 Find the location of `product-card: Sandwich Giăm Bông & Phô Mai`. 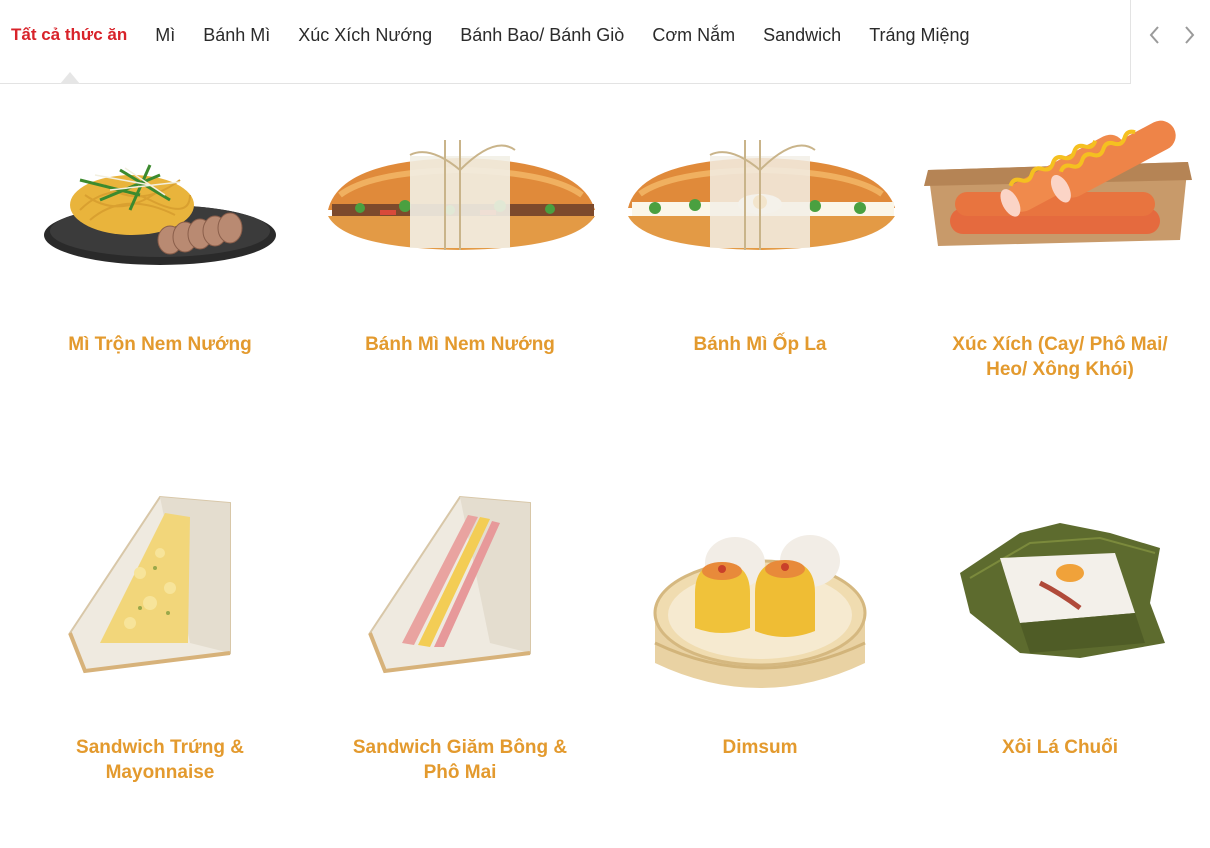

product-card: Sandwich Giăm Bông & Phô Mai is located at coordinates (460, 670).